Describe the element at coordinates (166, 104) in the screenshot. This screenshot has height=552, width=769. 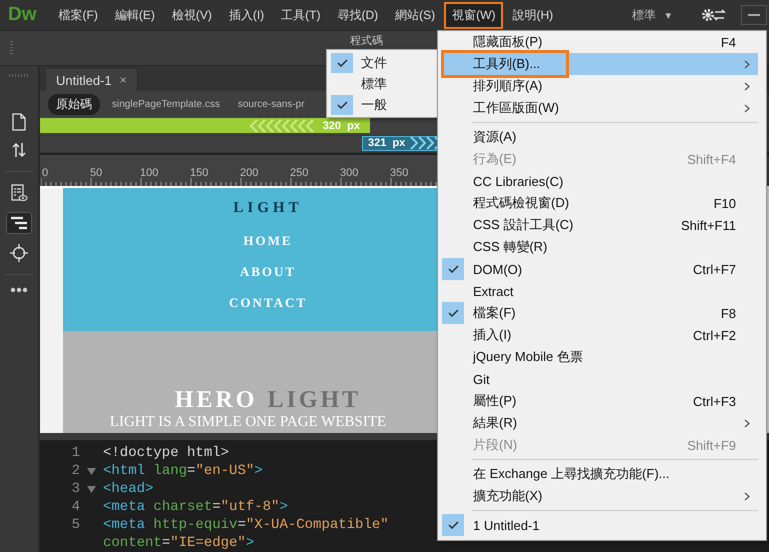
I see `related-file-tab: singlePageTemplate.css` at that location.